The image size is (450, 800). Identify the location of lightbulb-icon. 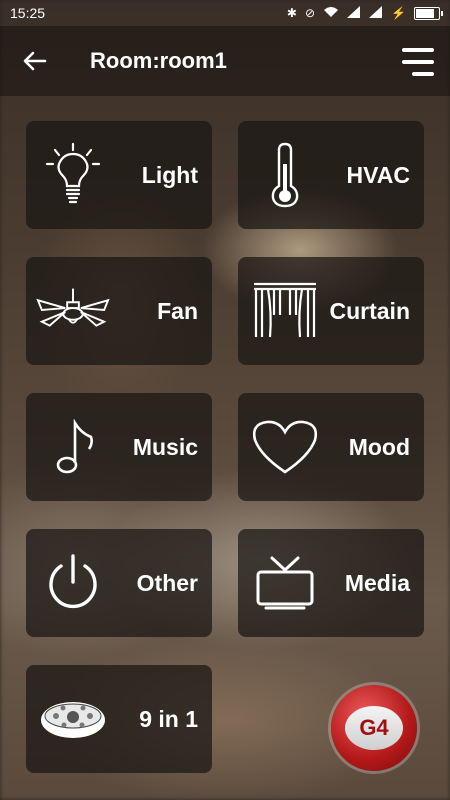
(73, 175).